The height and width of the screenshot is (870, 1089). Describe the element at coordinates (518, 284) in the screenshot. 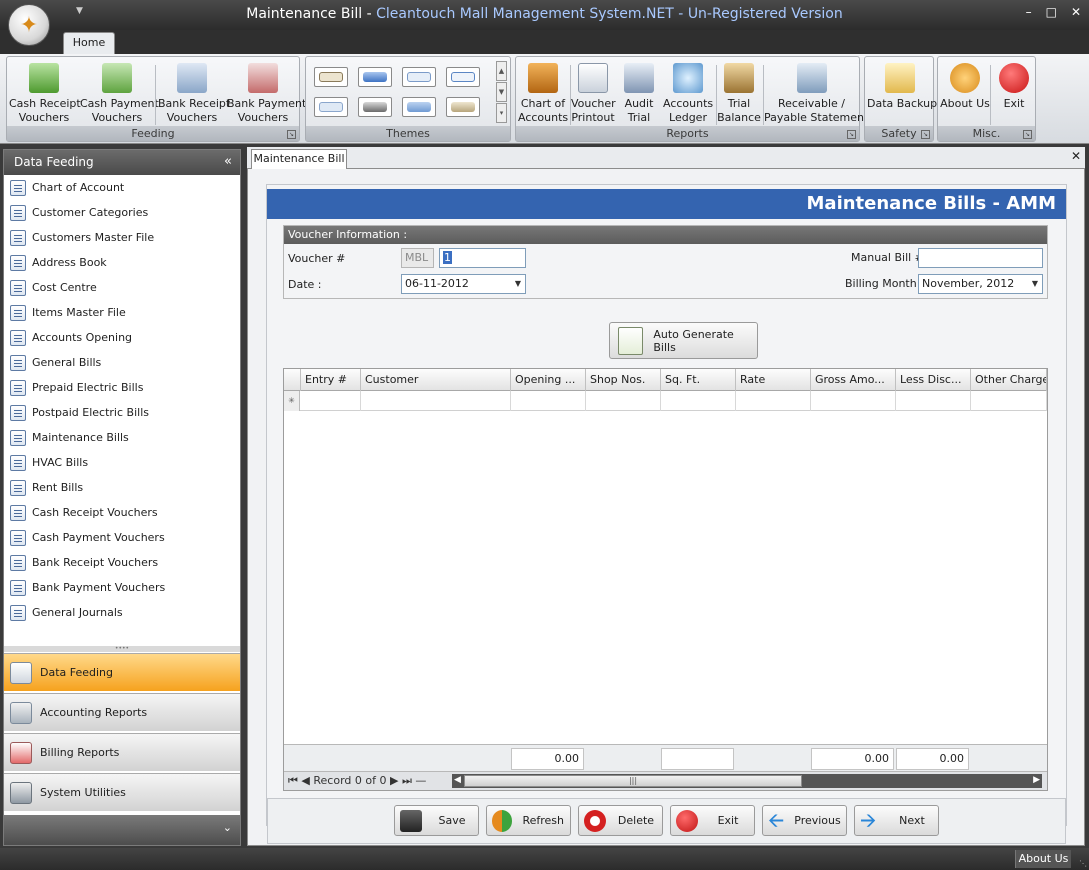

I see `date-dropdown-icon: ▼` at that location.